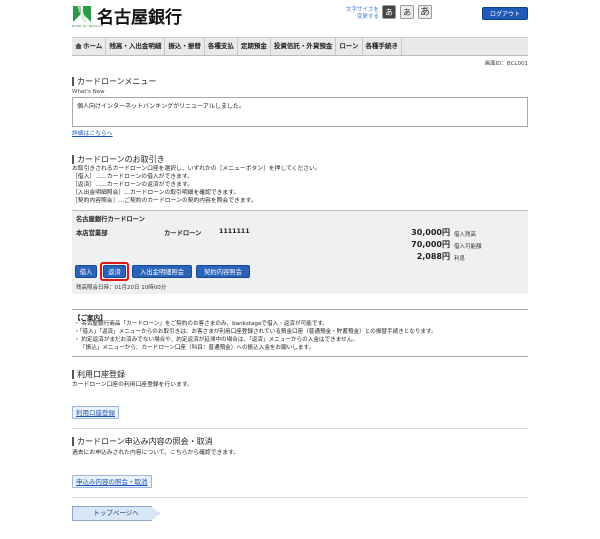 The image size is (600, 539). Describe the element at coordinates (162, 271) in the screenshot. I see `transaction-history-button: 入出金明細照会` at that location.